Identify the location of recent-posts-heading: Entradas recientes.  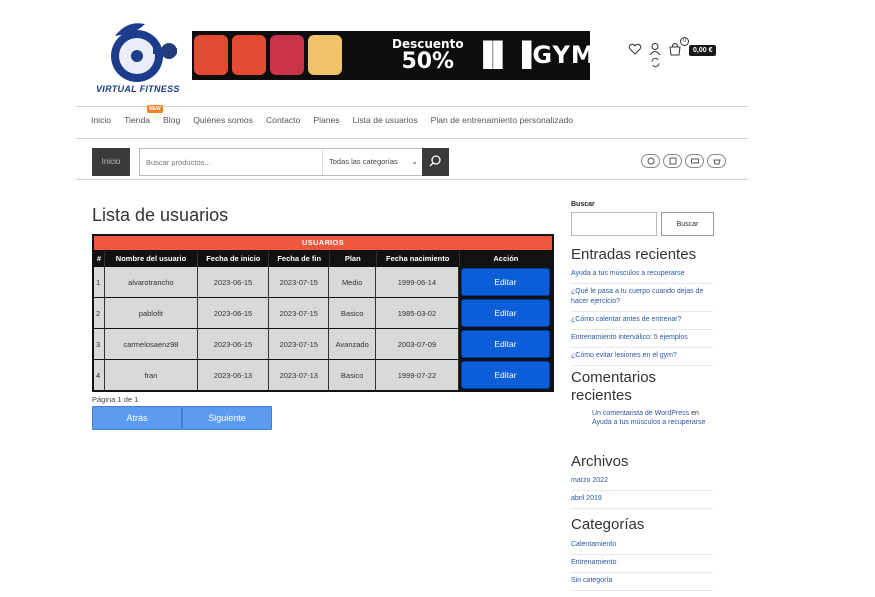
(634, 254).